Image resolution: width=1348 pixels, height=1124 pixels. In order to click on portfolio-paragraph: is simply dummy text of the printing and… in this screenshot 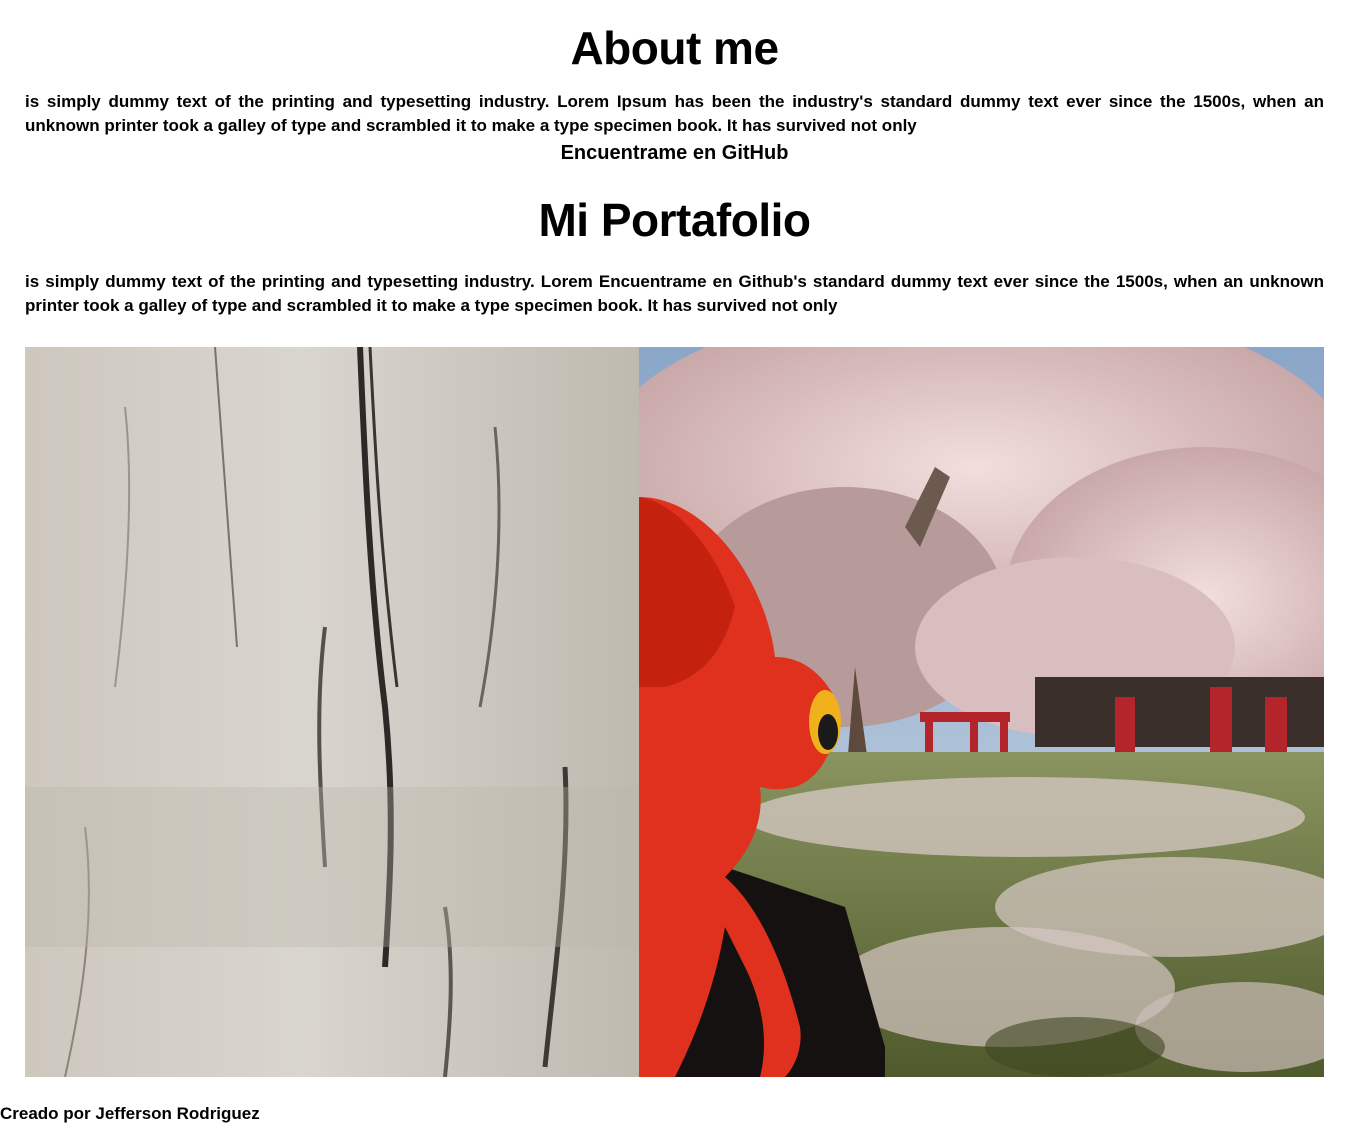, I will do `click(674, 293)`.